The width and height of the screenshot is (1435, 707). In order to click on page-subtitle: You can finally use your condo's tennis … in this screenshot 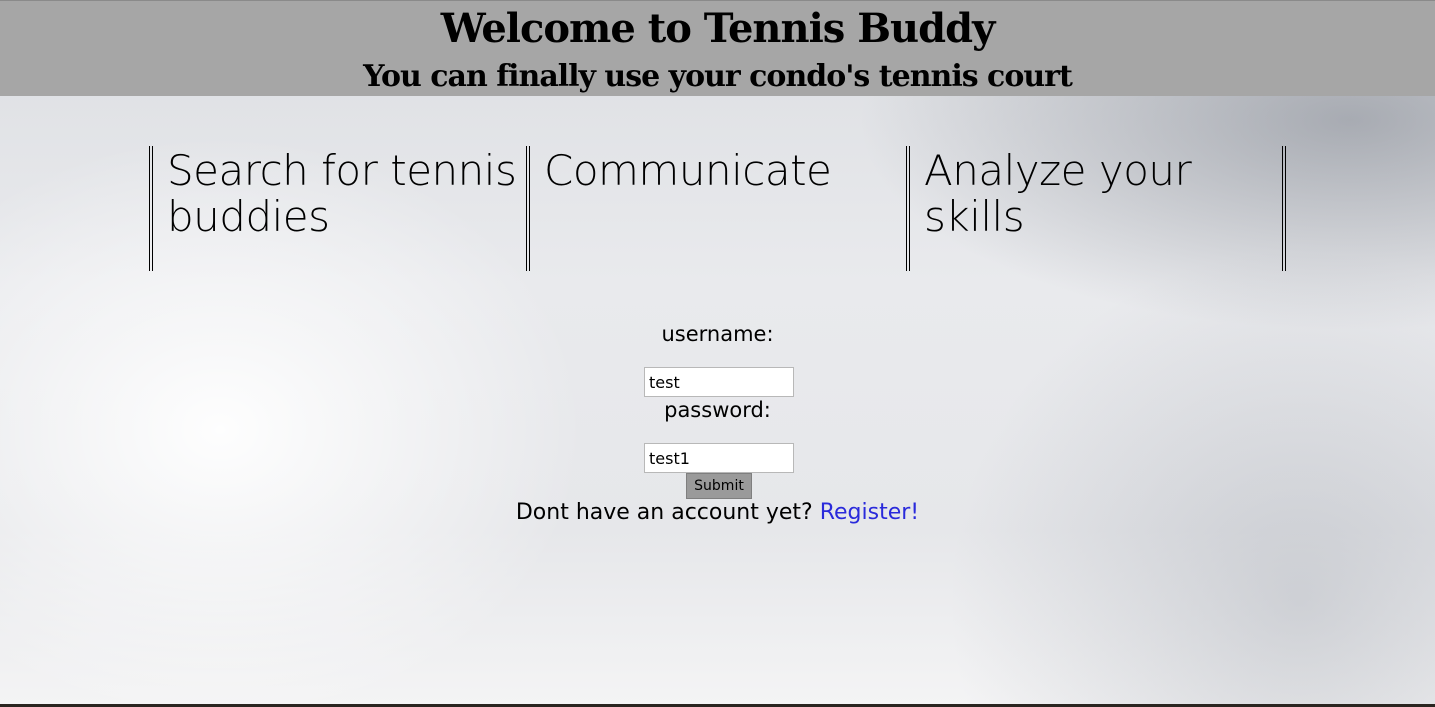, I will do `click(718, 76)`.